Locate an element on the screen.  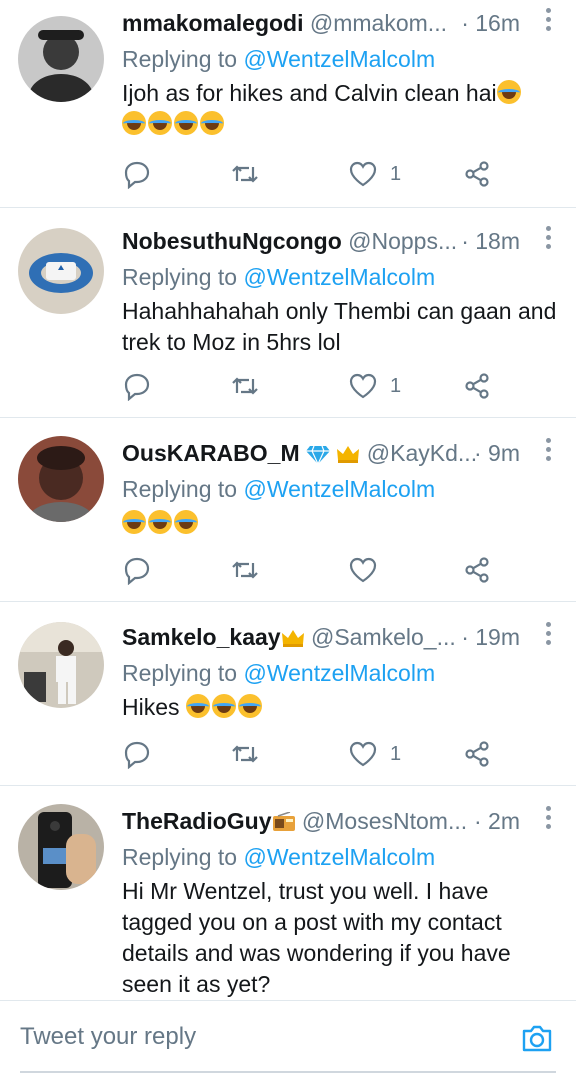
display-name: NobesuthuNgcongo is located at coordinates (232, 241).